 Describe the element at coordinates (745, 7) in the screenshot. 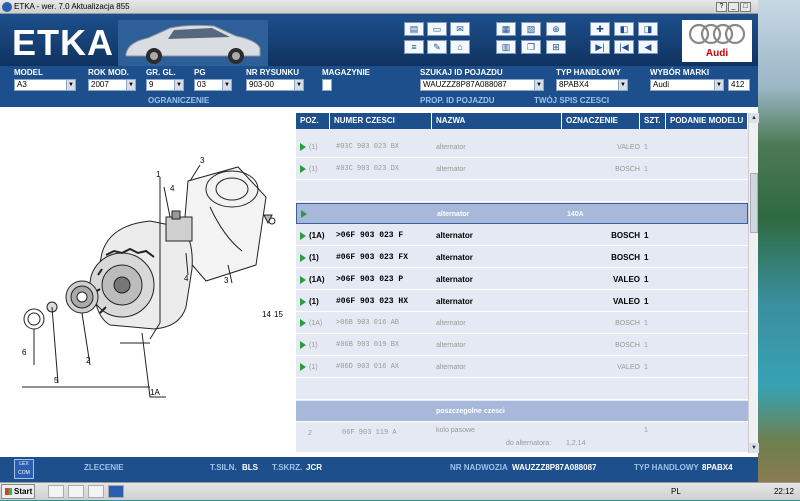

I see `maximize-button: □` at that location.